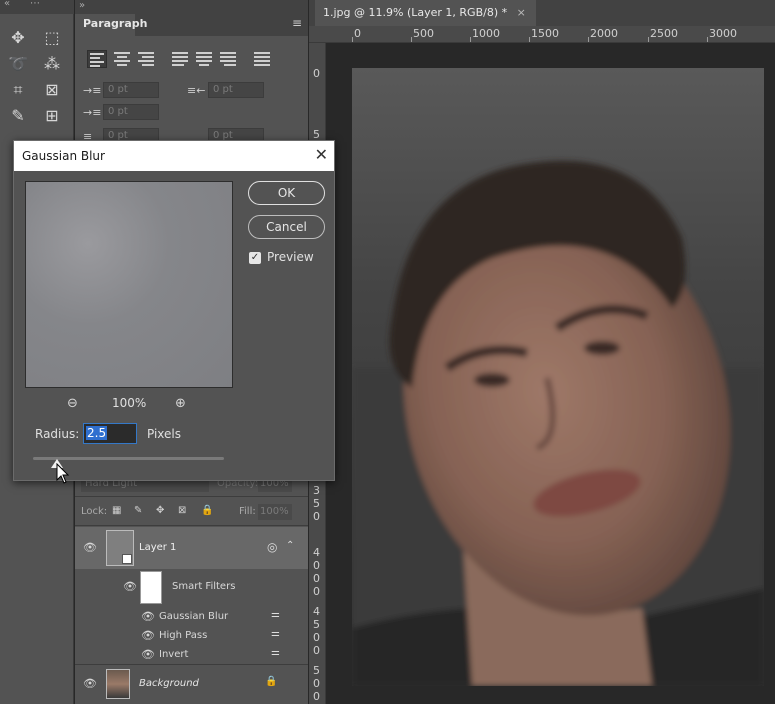  I want to click on ruler-label: 4 0 0 0, so click(316, 572).